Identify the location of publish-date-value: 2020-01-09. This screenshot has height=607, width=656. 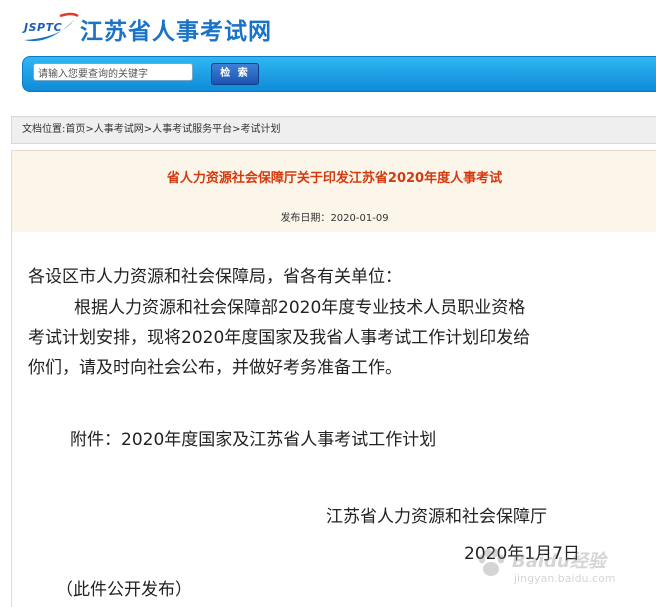
(359, 218).